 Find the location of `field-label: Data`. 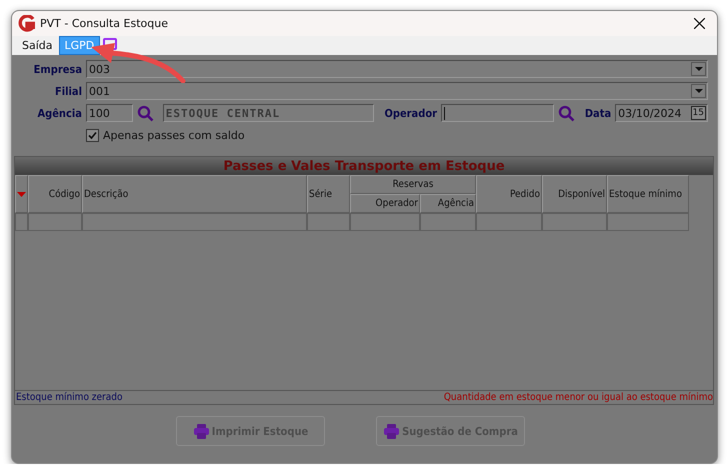

field-label: Data is located at coordinates (598, 113).